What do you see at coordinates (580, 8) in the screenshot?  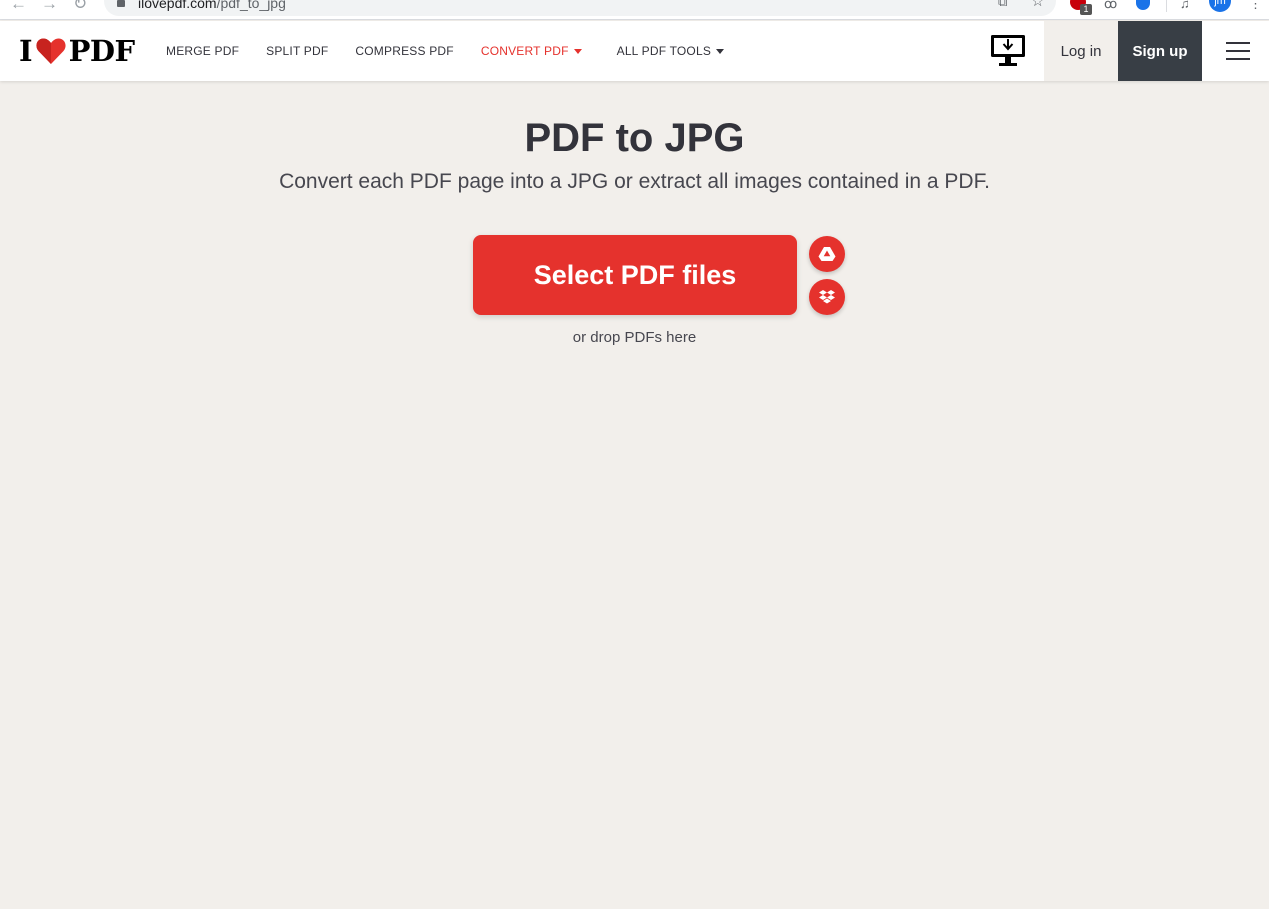 I see `address-bar: ilovepdf.com/pdf_to_jpg ⧉ ☆` at bounding box center [580, 8].